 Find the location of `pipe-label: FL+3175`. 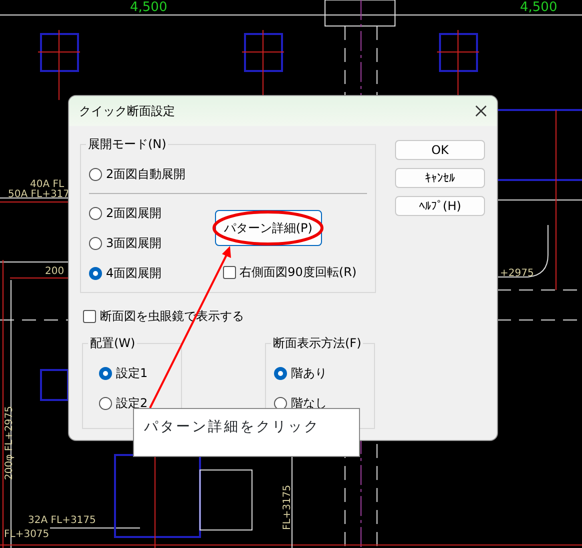

pipe-label: FL+3175 is located at coordinates (287, 507).